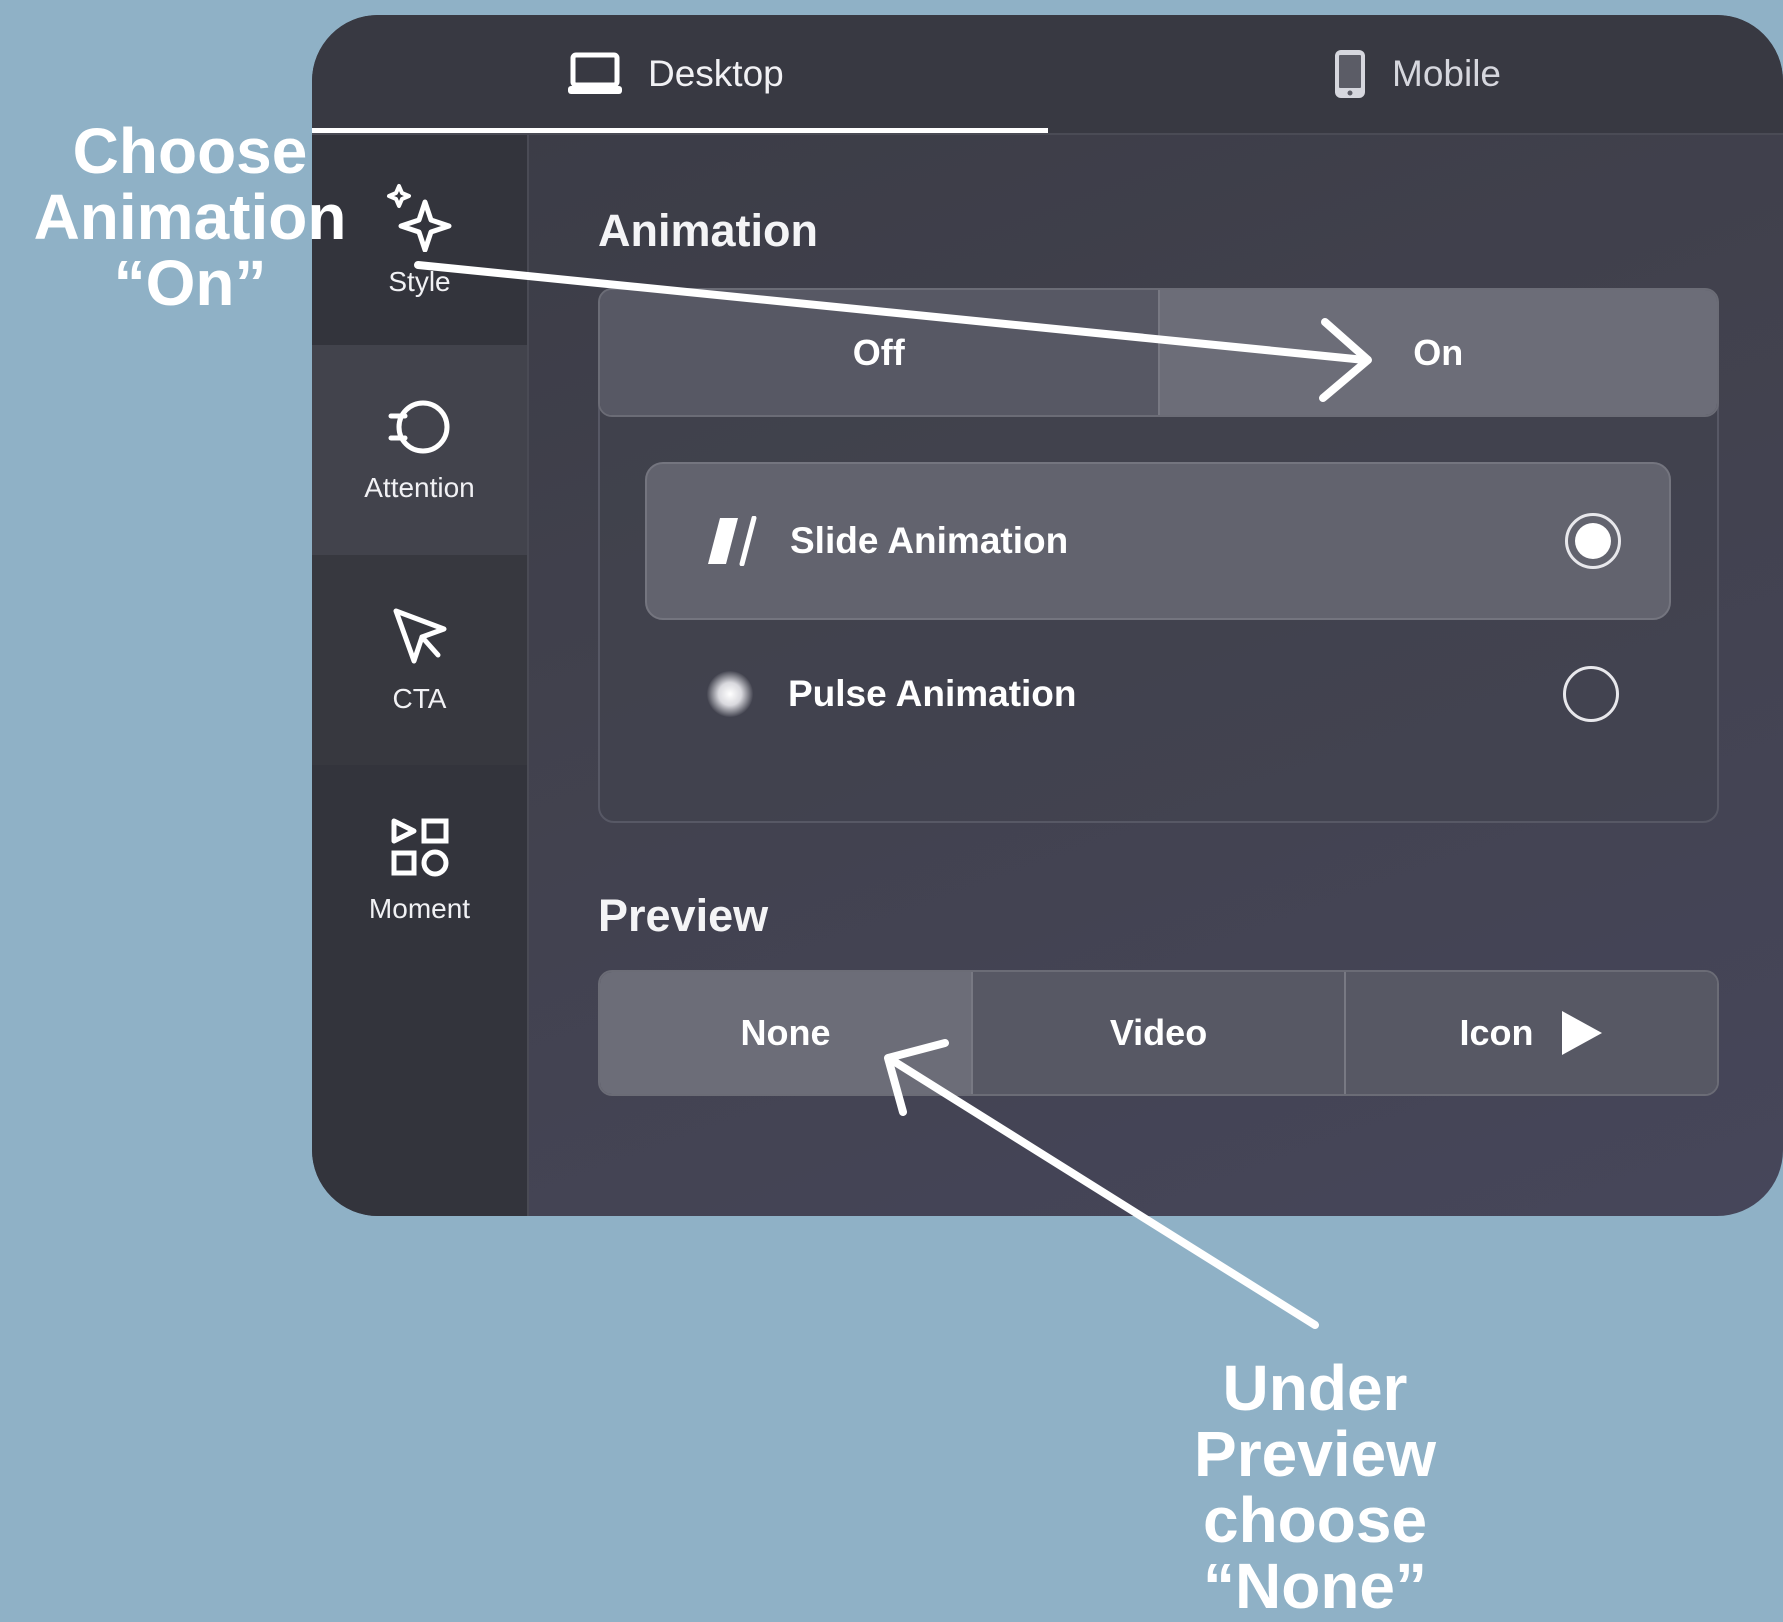  What do you see at coordinates (1315, 1520) in the screenshot?
I see `annotation-line: choose` at bounding box center [1315, 1520].